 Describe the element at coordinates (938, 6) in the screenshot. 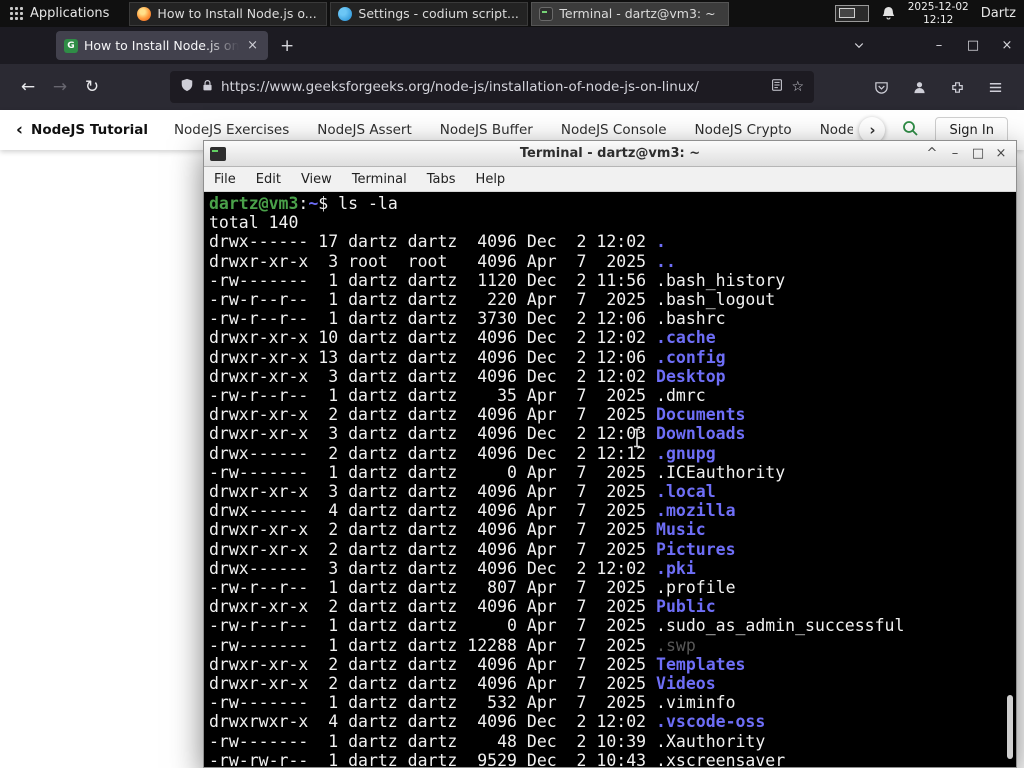

I see `clock-date: 2025-12-02` at that location.